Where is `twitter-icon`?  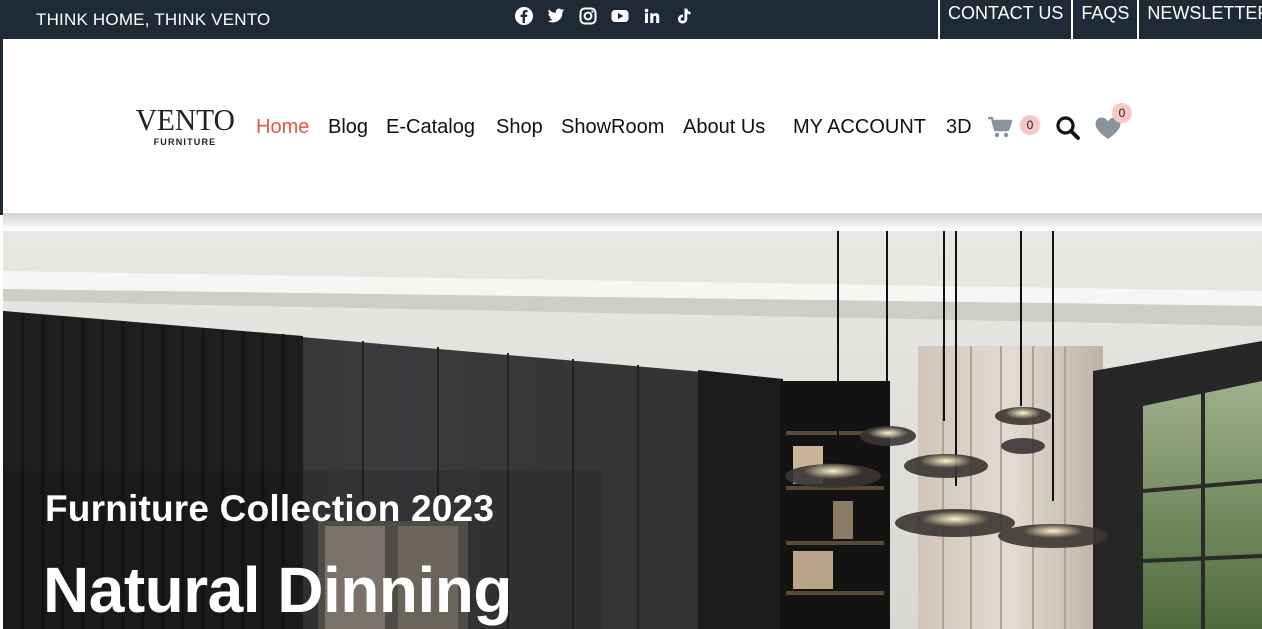
twitter-icon is located at coordinates (556, 16).